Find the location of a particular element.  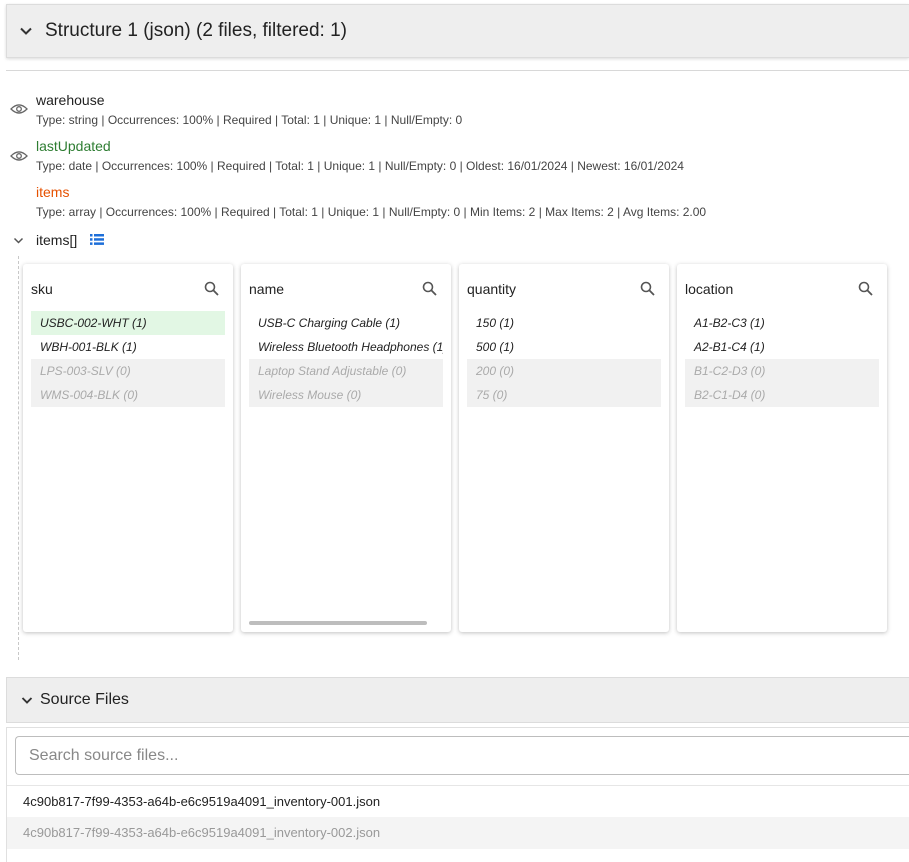

value-item: 200 (0) is located at coordinates (564, 371).